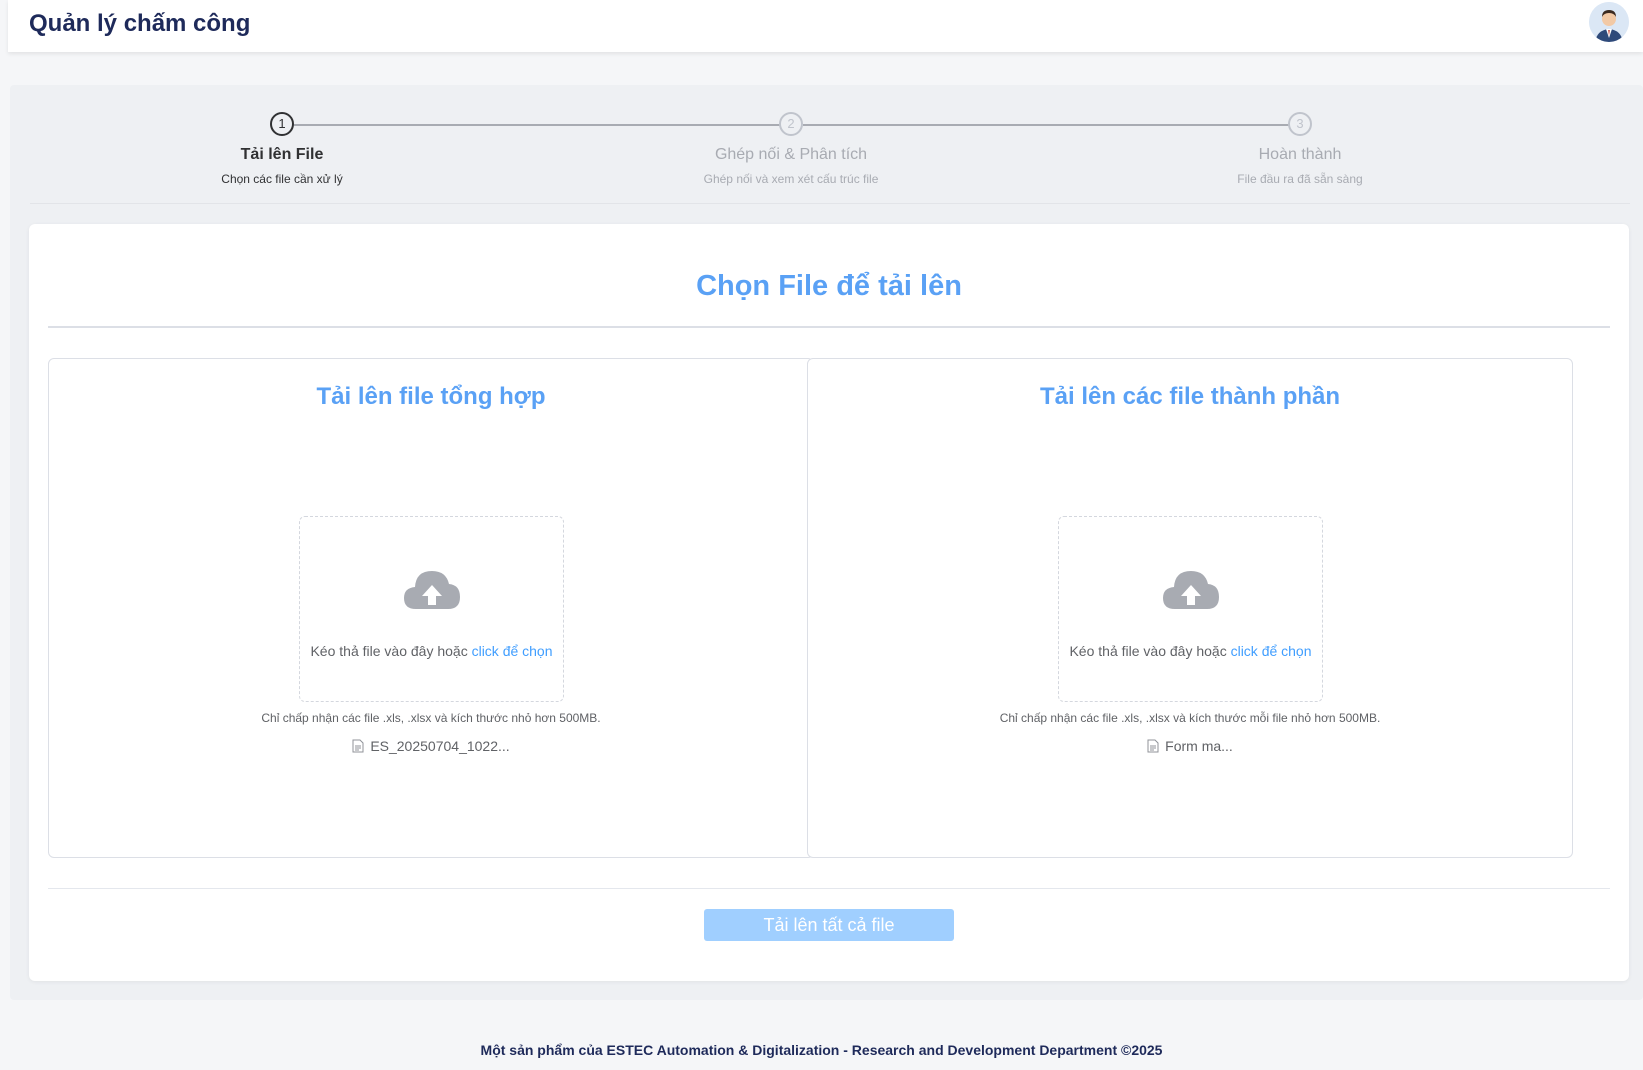 The image size is (1643, 1070). What do you see at coordinates (140, 23) in the screenshot?
I see `app-title: Quản lý chấm công` at bounding box center [140, 23].